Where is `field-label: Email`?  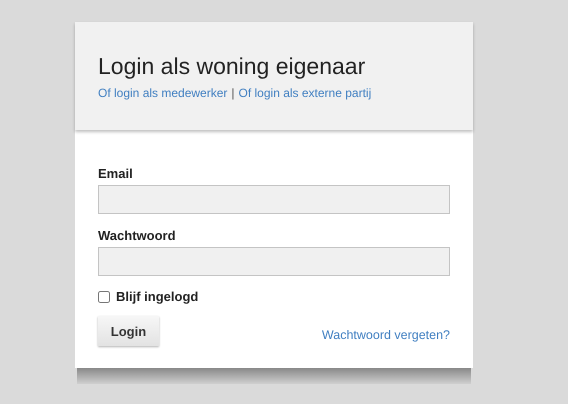 field-label: Email is located at coordinates (116, 174).